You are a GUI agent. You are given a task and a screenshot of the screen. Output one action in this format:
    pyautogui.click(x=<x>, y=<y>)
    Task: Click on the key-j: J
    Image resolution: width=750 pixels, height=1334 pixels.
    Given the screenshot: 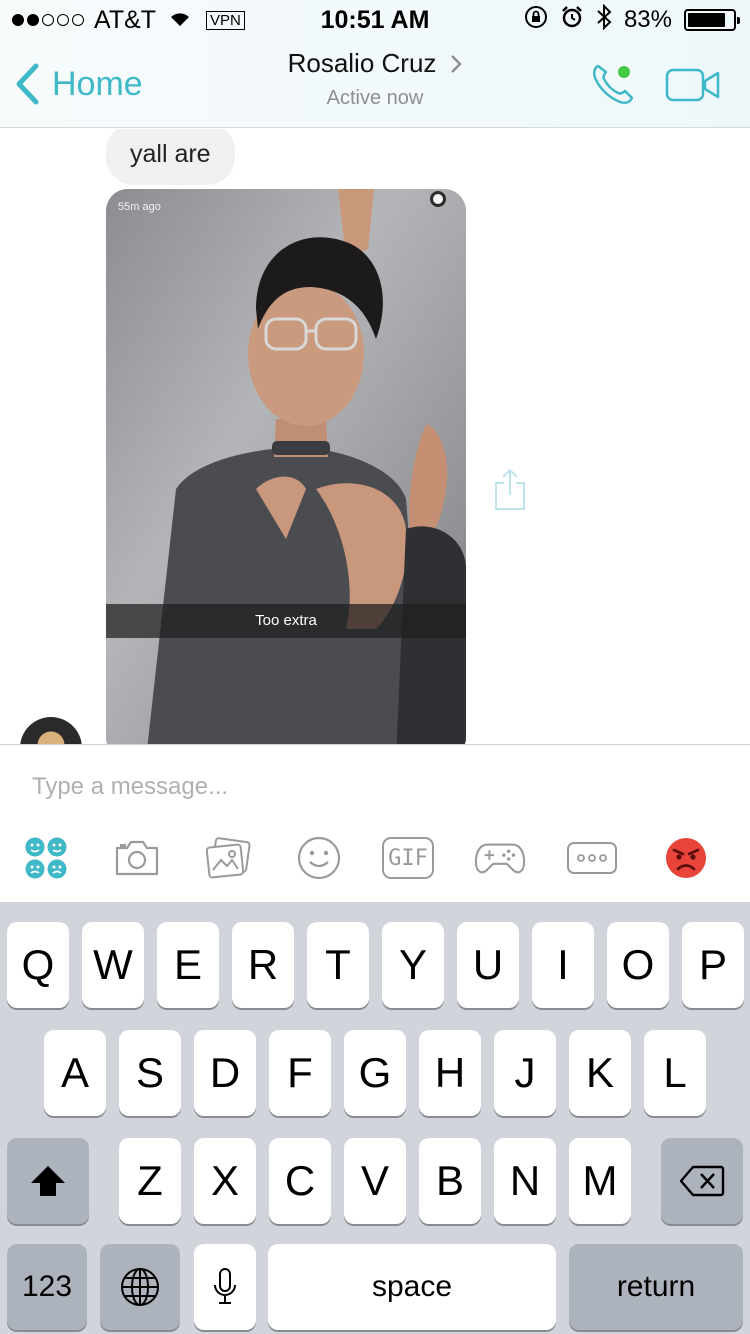 What is the action you would take?
    pyautogui.click(x=525, y=1073)
    